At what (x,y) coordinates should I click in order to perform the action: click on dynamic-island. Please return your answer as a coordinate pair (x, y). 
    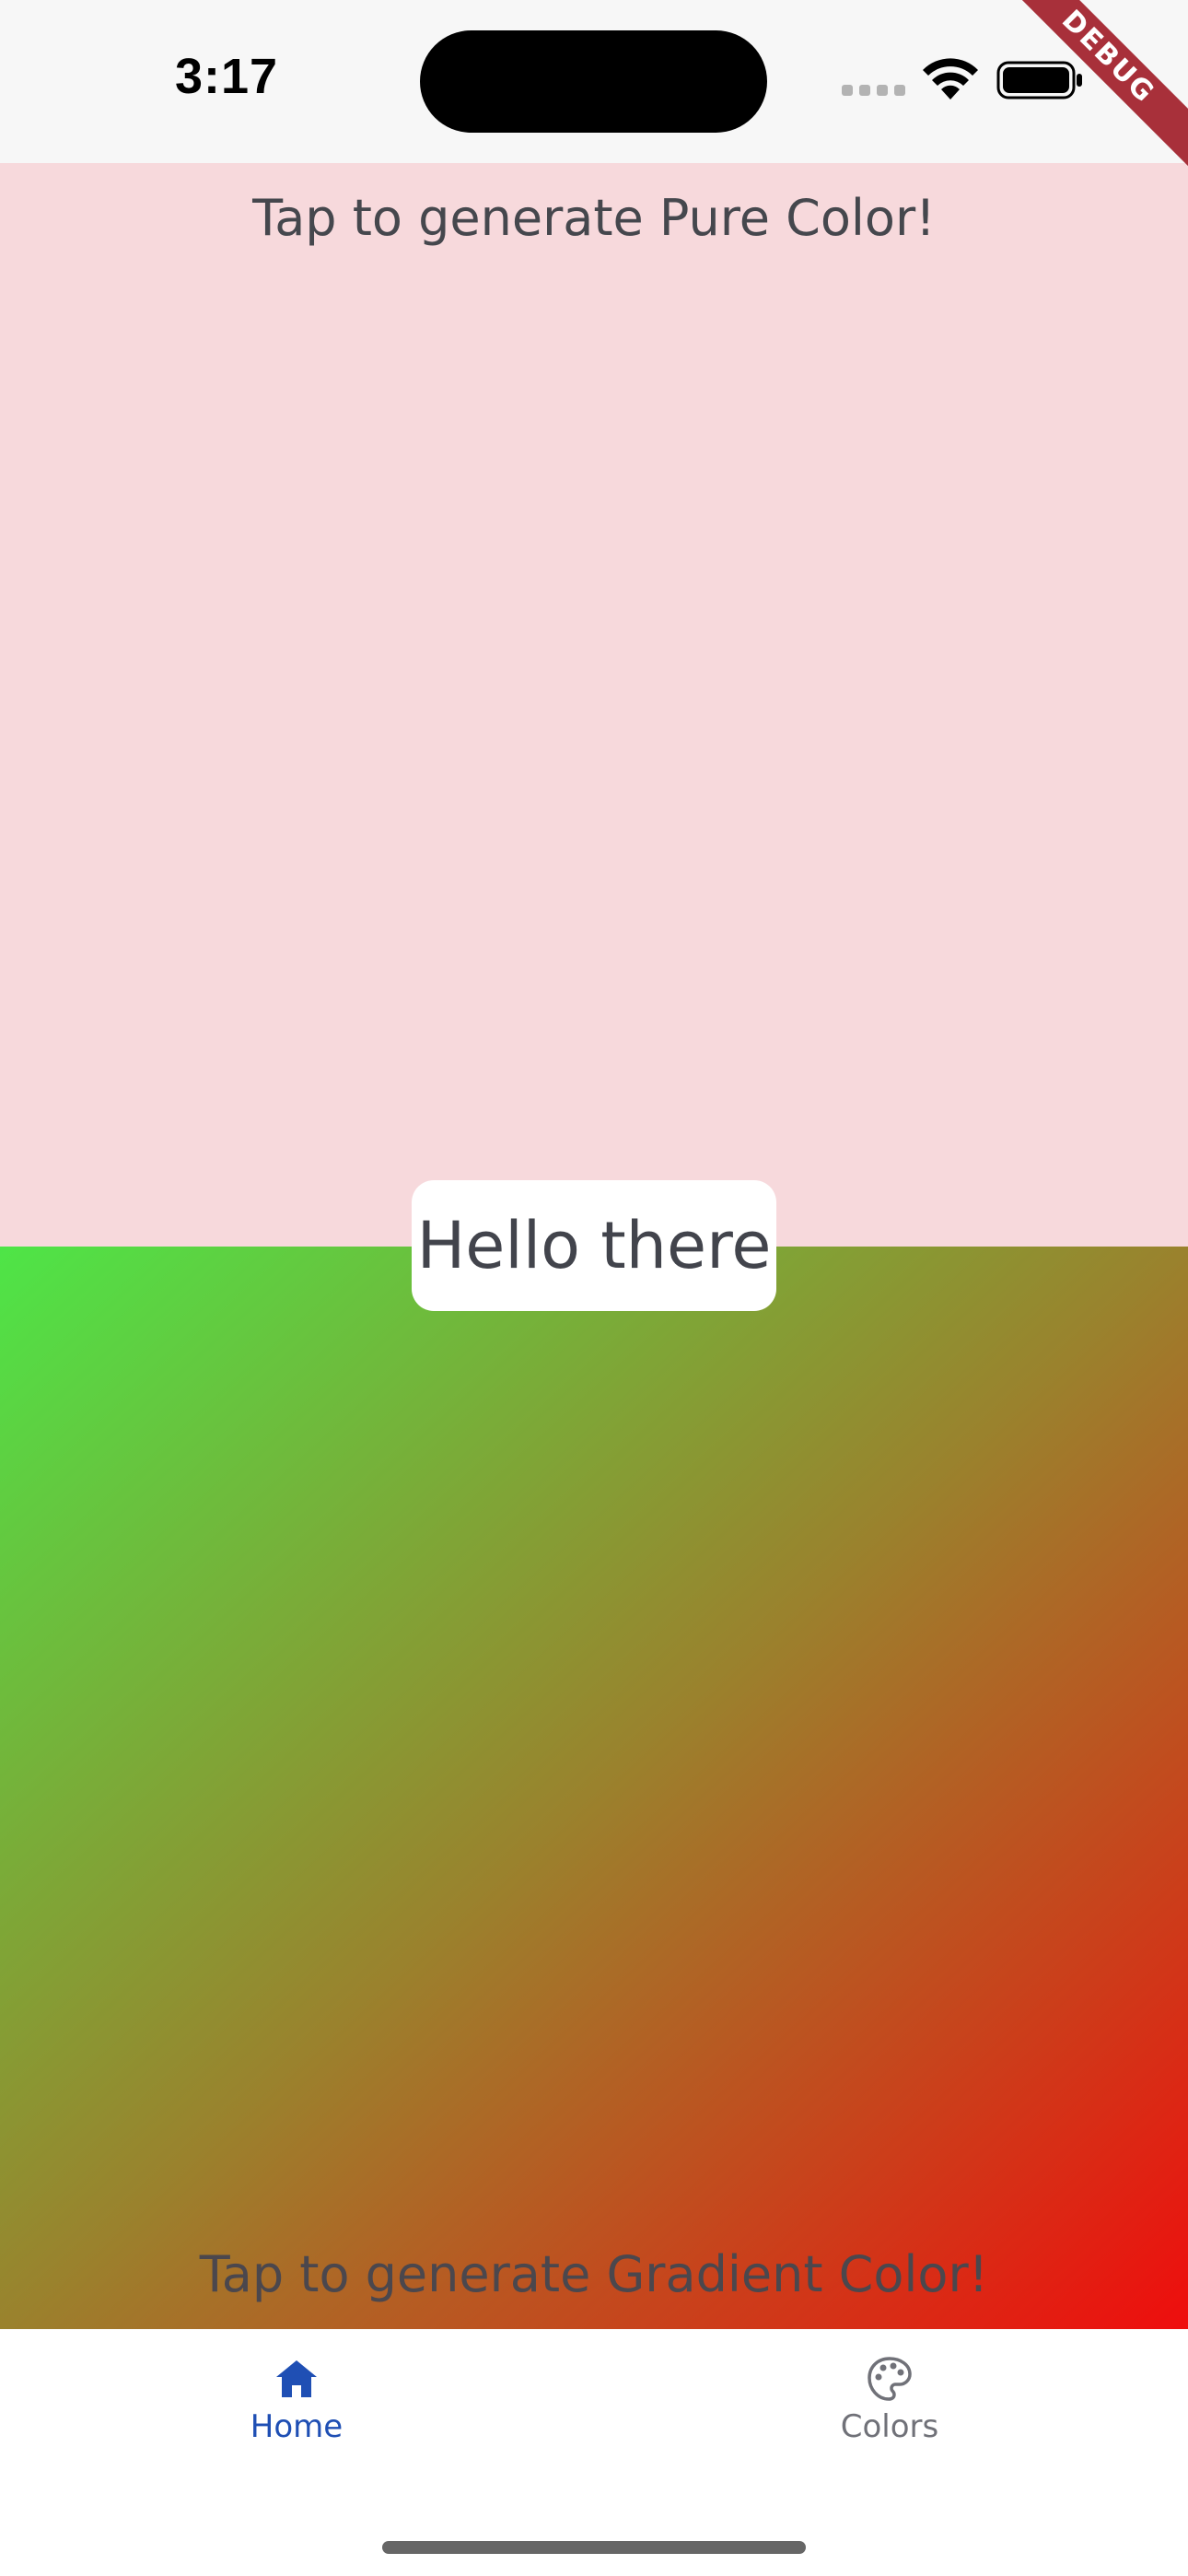
    Looking at the image, I should click on (593, 81).